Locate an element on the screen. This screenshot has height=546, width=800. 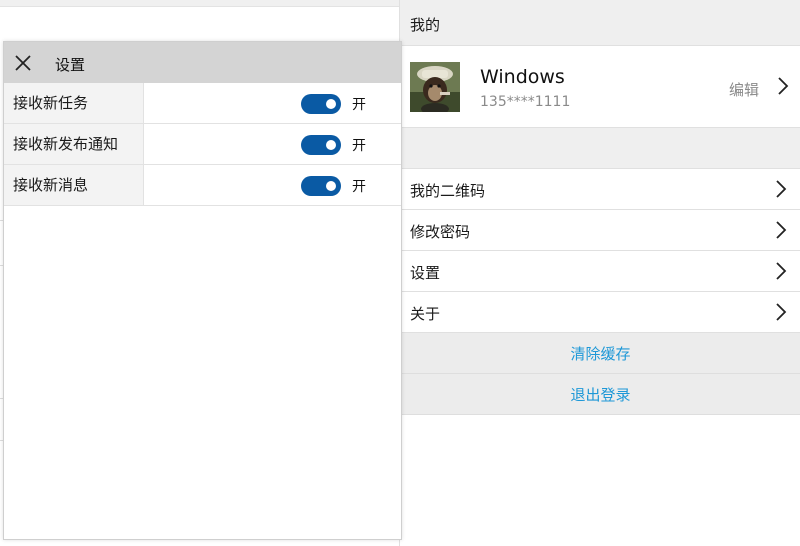
logout-button: 退出登录 is located at coordinates (600, 394).